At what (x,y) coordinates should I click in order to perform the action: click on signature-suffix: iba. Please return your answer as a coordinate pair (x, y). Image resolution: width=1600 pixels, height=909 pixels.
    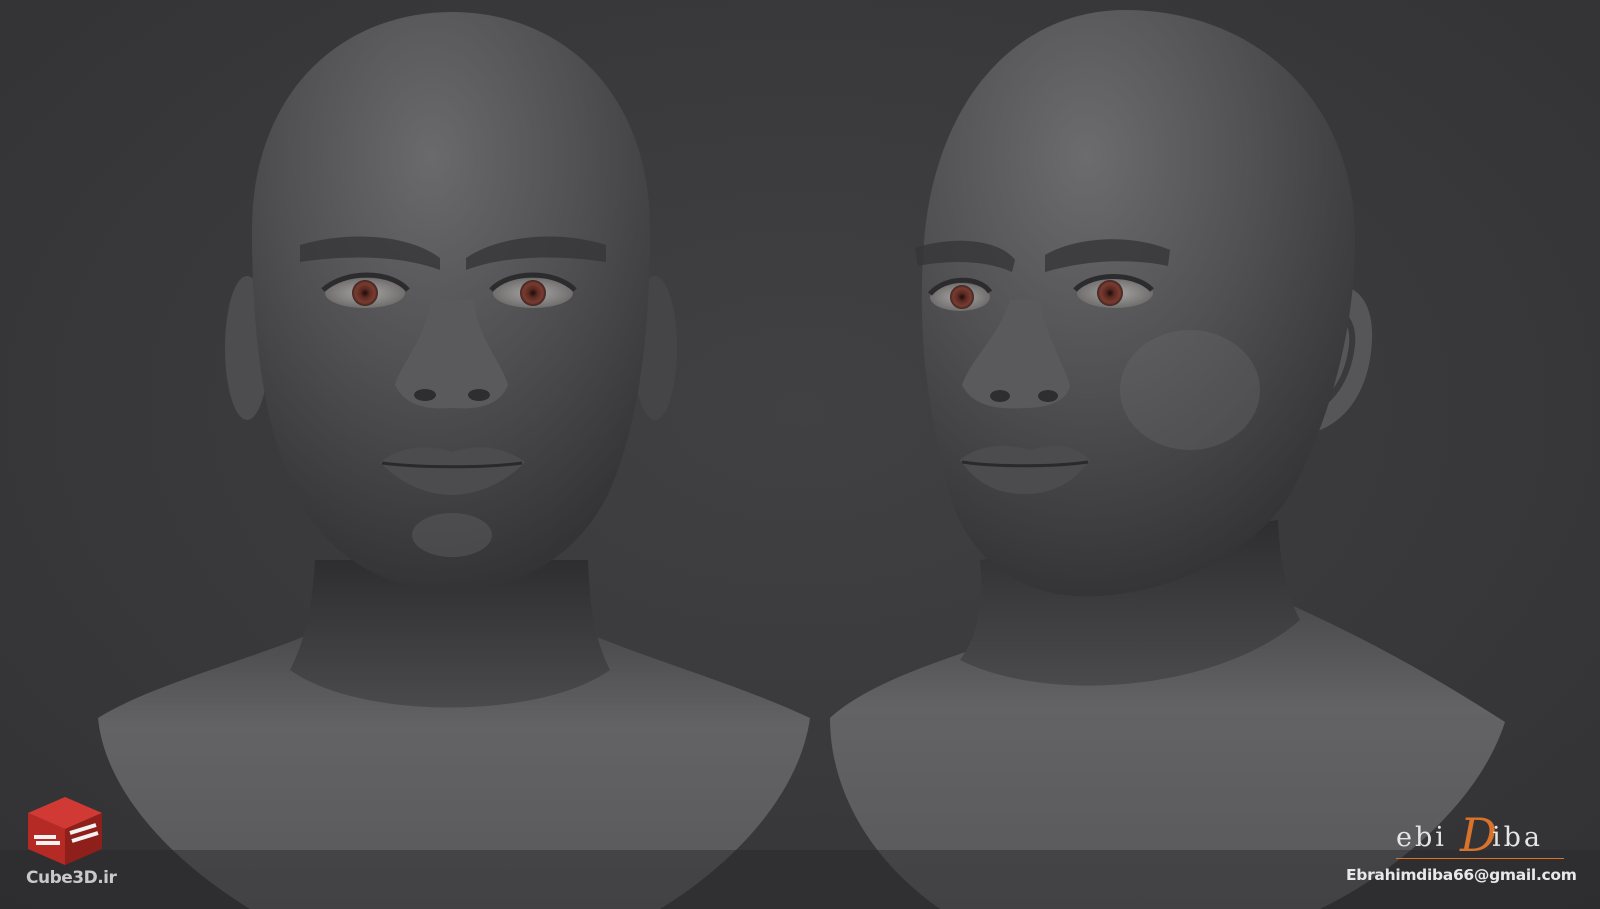
    Looking at the image, I should click on (1518, 837).